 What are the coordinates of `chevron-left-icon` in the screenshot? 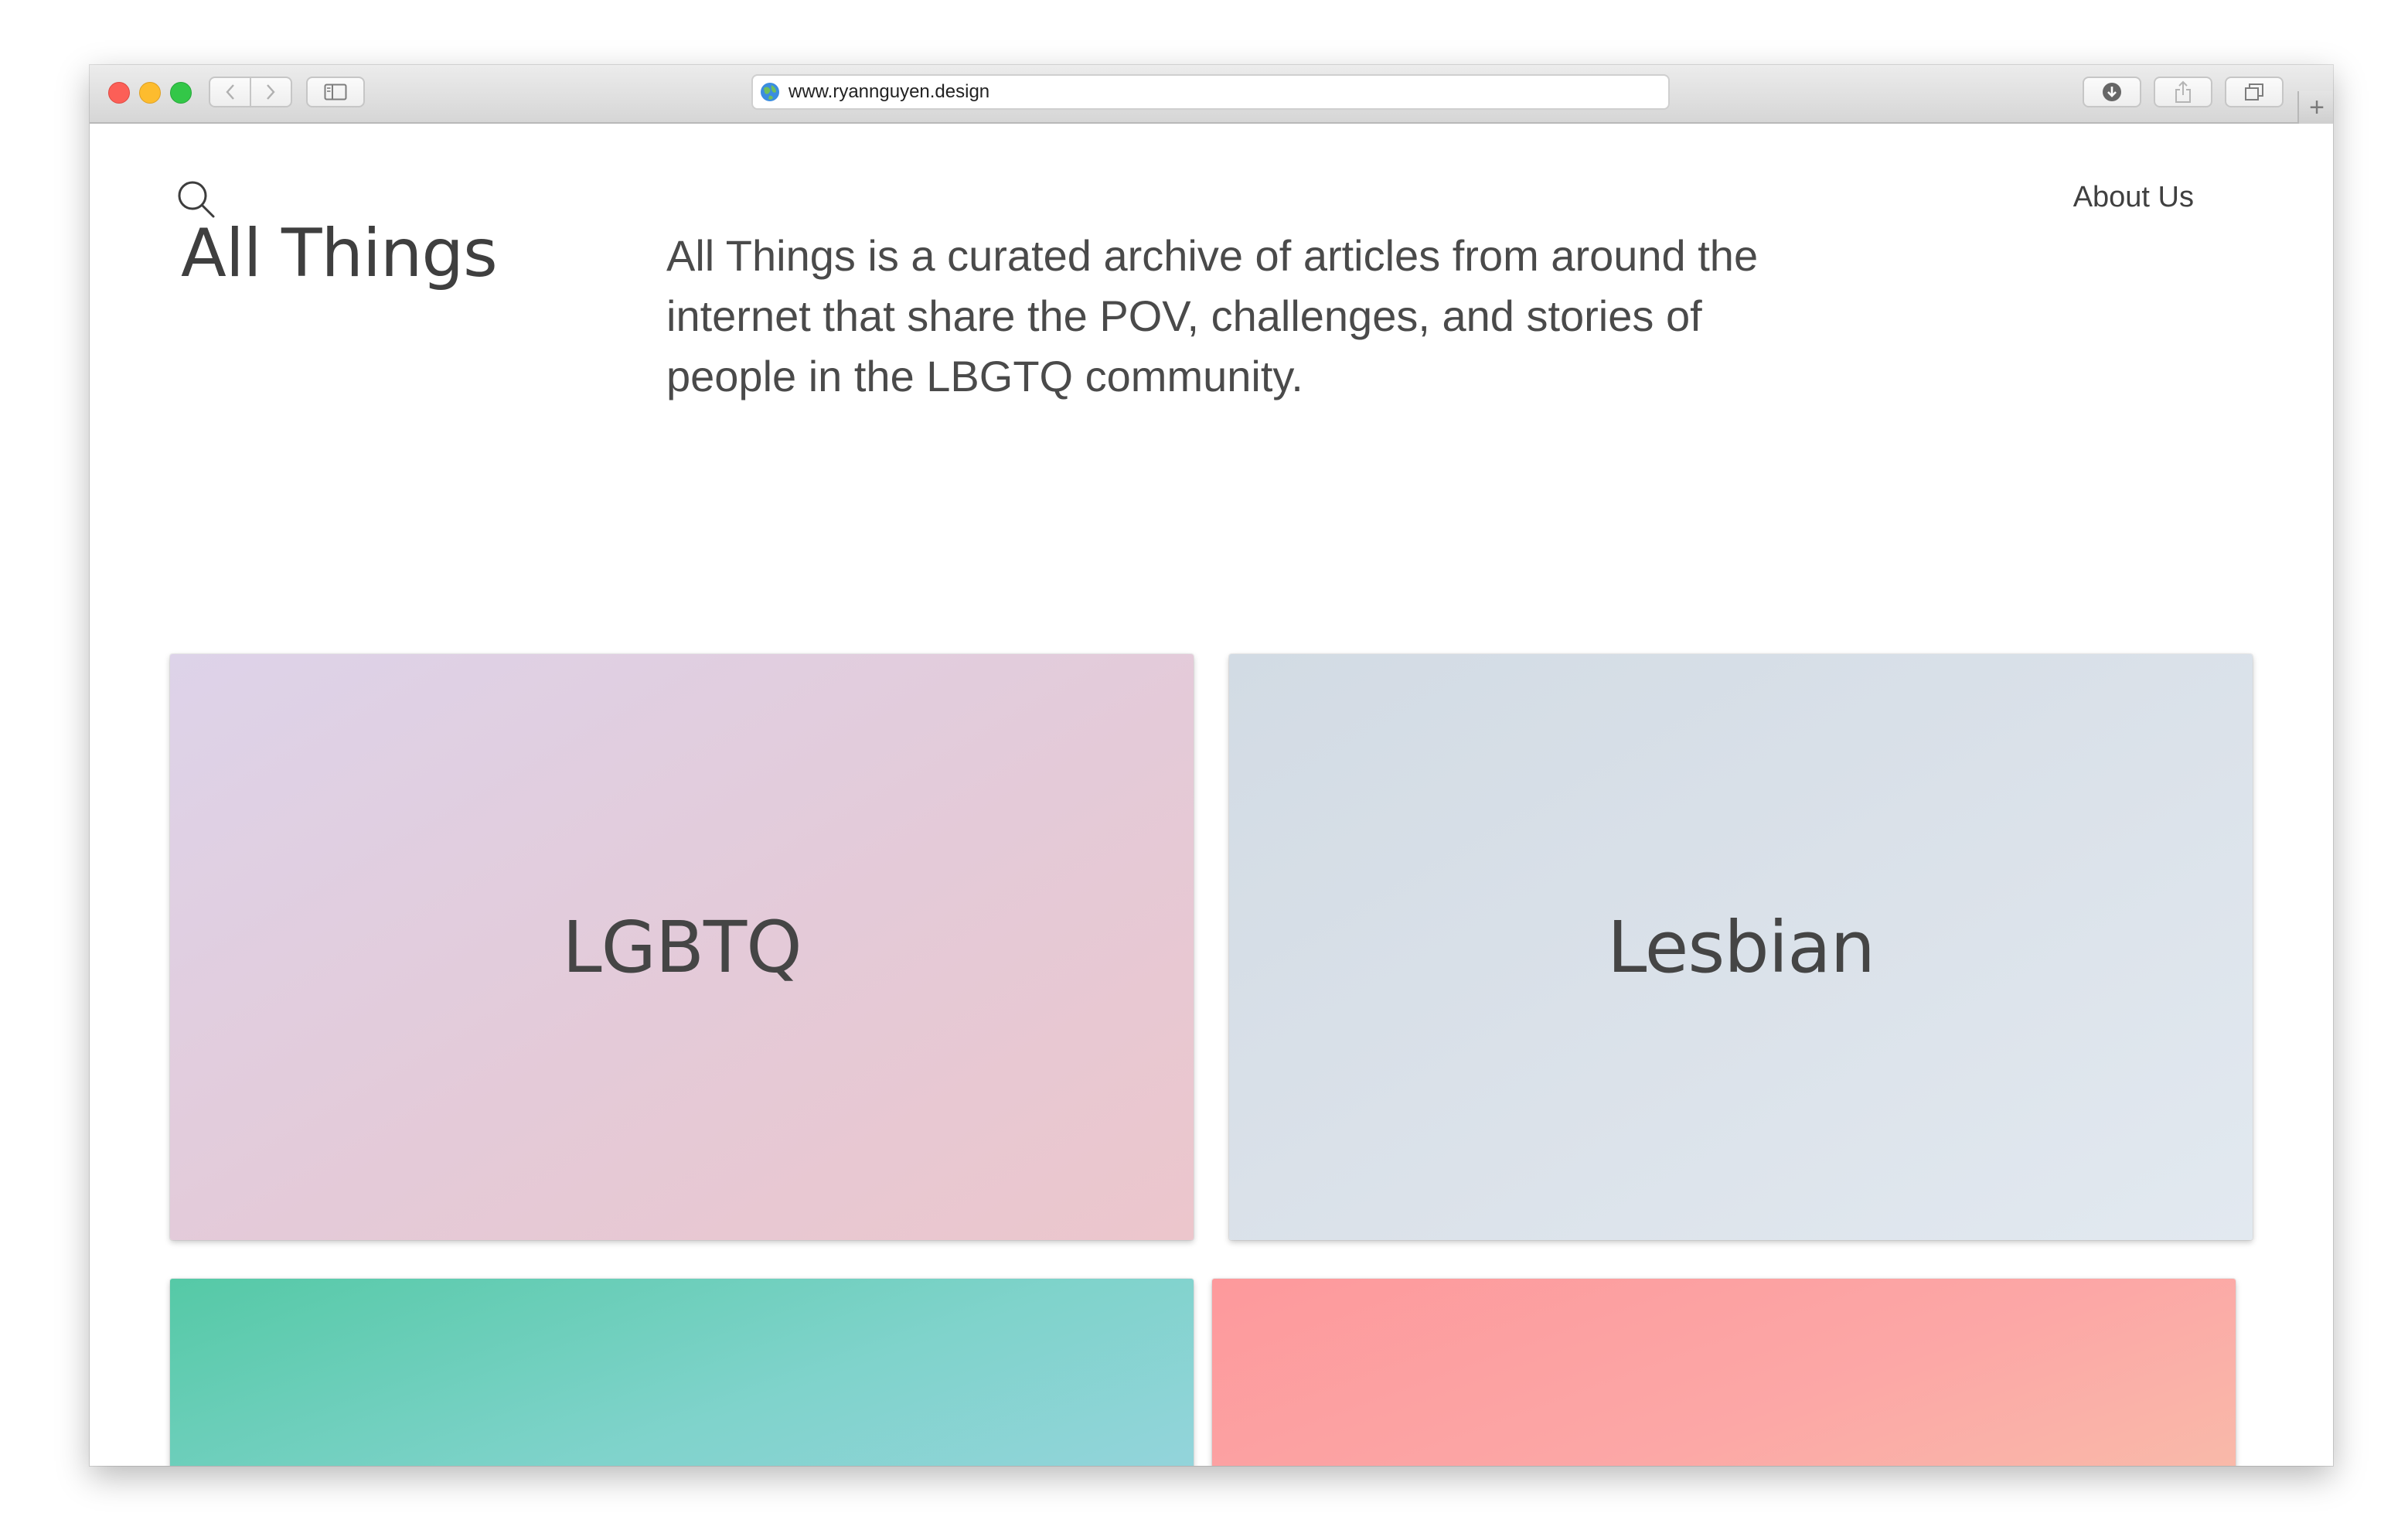 It's located at (230, 92).